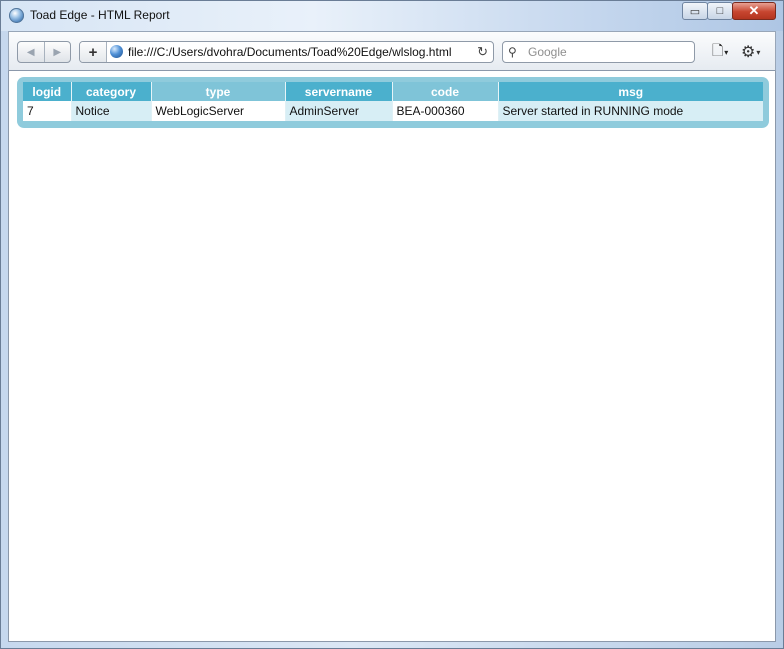  Describe the element at coordinates (608, 52) in the screenshot. I see `search-input` at that location.